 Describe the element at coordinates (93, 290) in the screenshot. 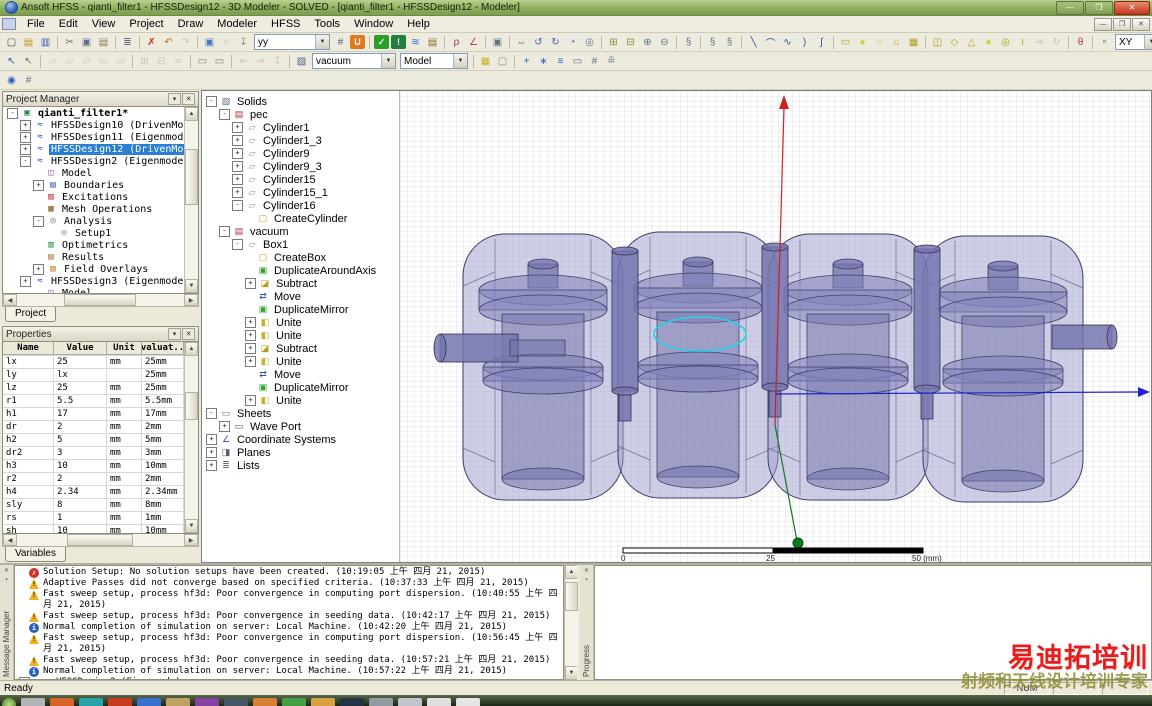

I see `tree-item-model: ◫ Model` at that location.